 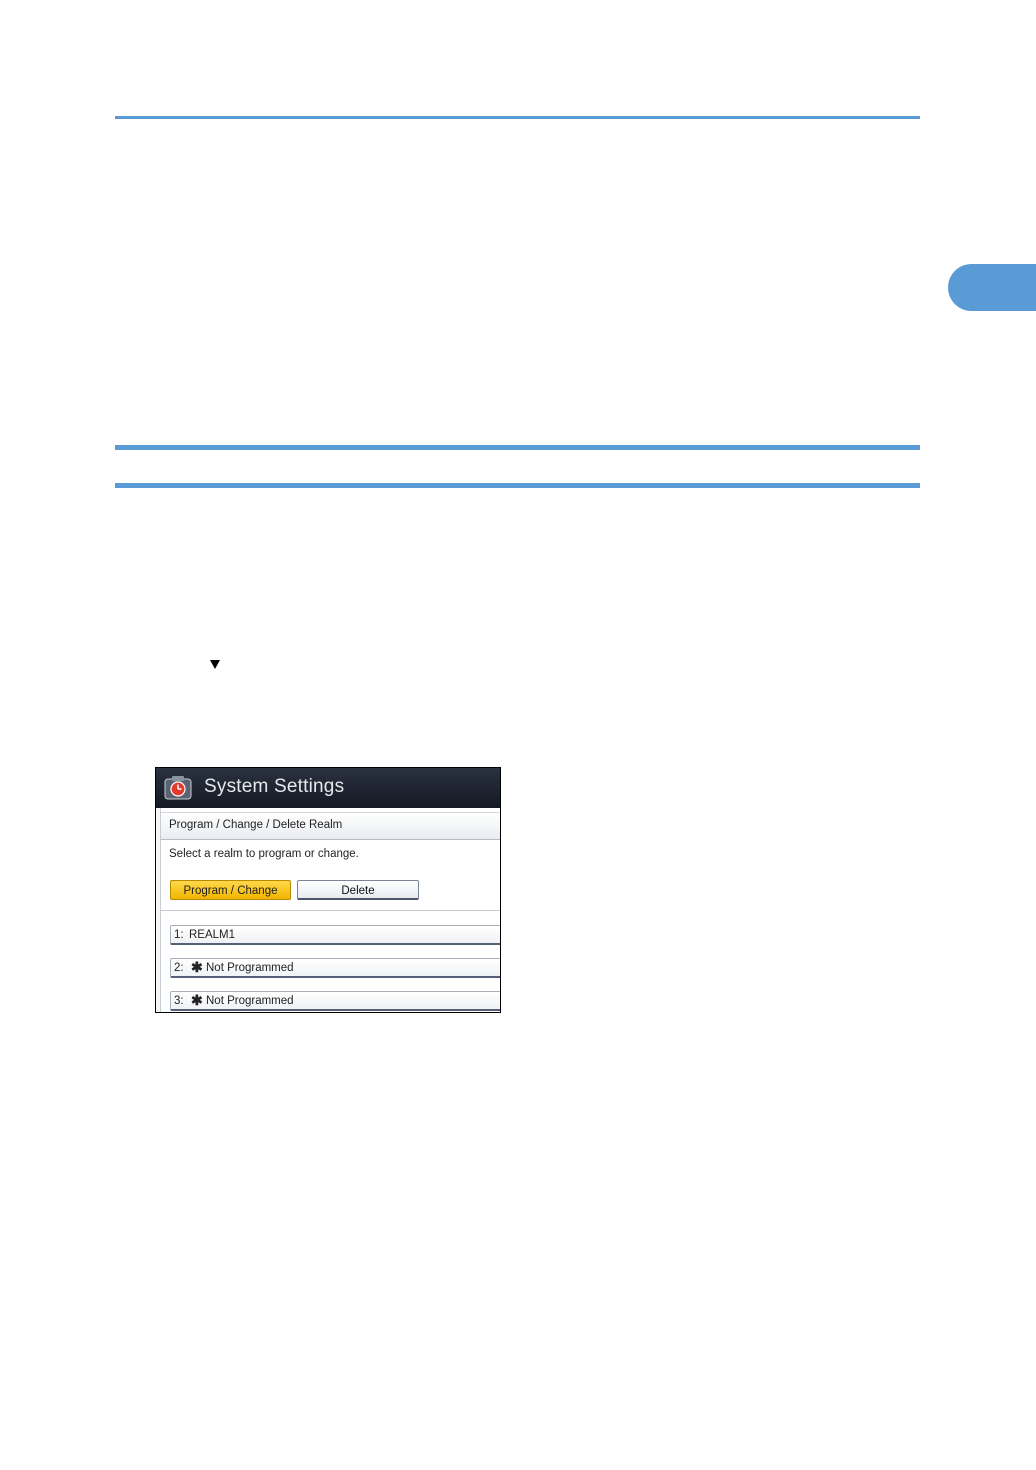 I want to click on app-header: System Settings, so click(x=328, y=788).